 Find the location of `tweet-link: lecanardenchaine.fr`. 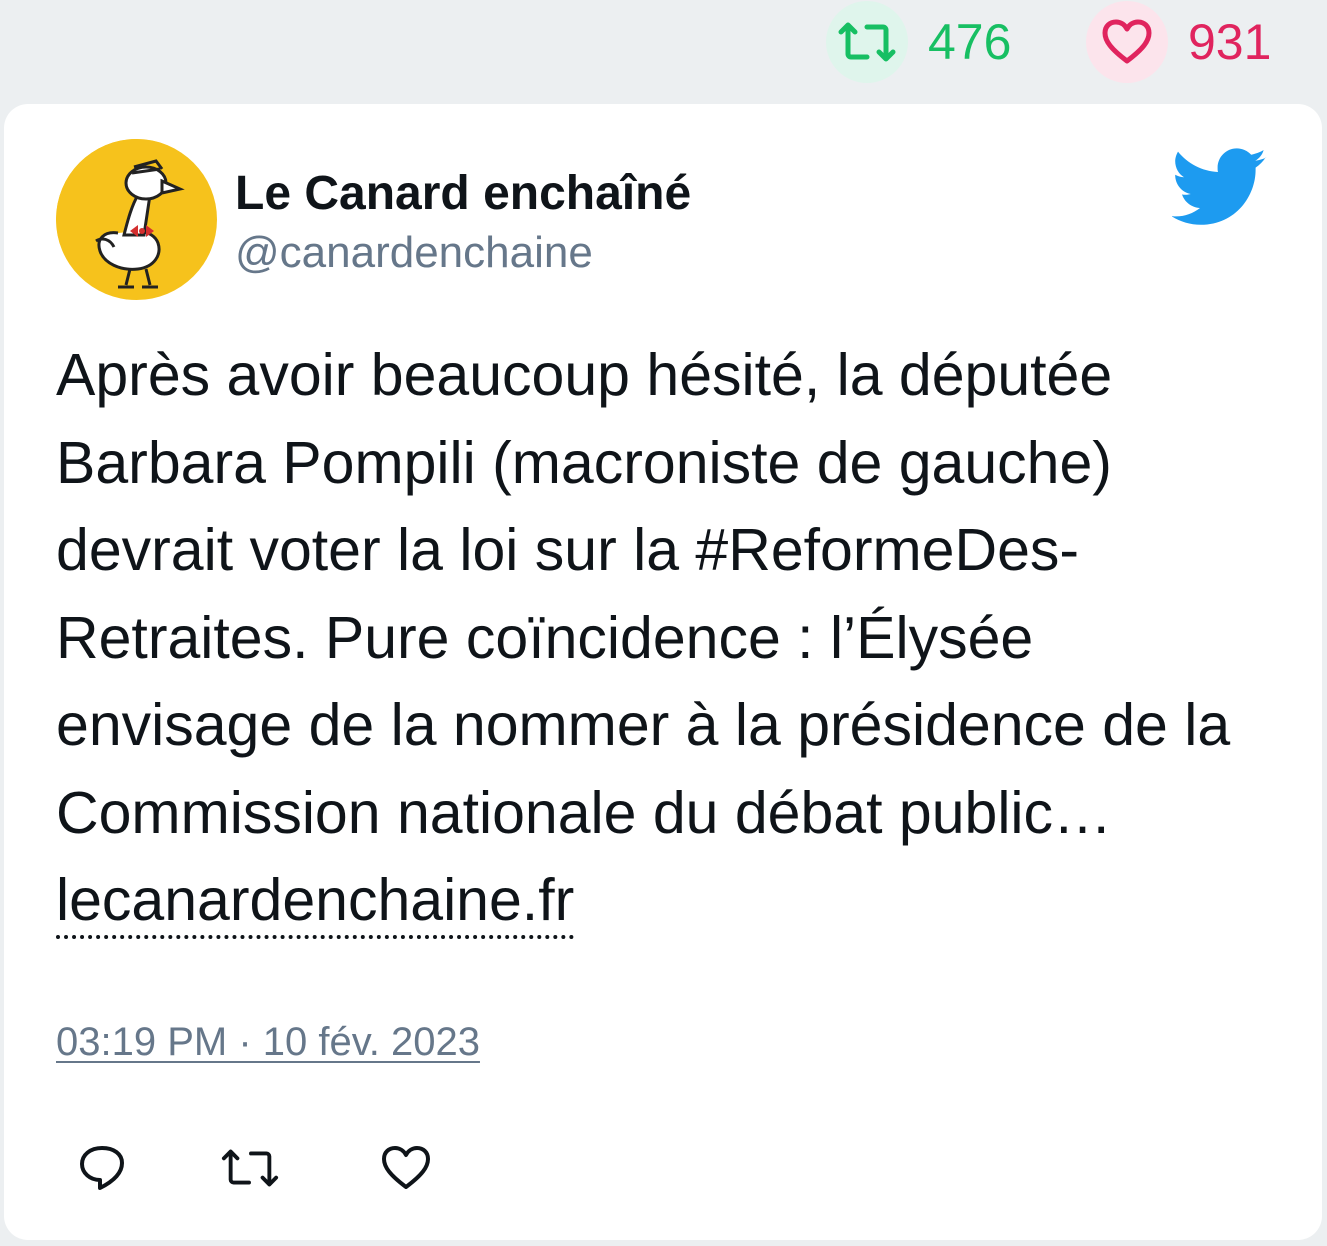

tweet-link: lecanardenchaine.fr is located at coordinates (315, 903).